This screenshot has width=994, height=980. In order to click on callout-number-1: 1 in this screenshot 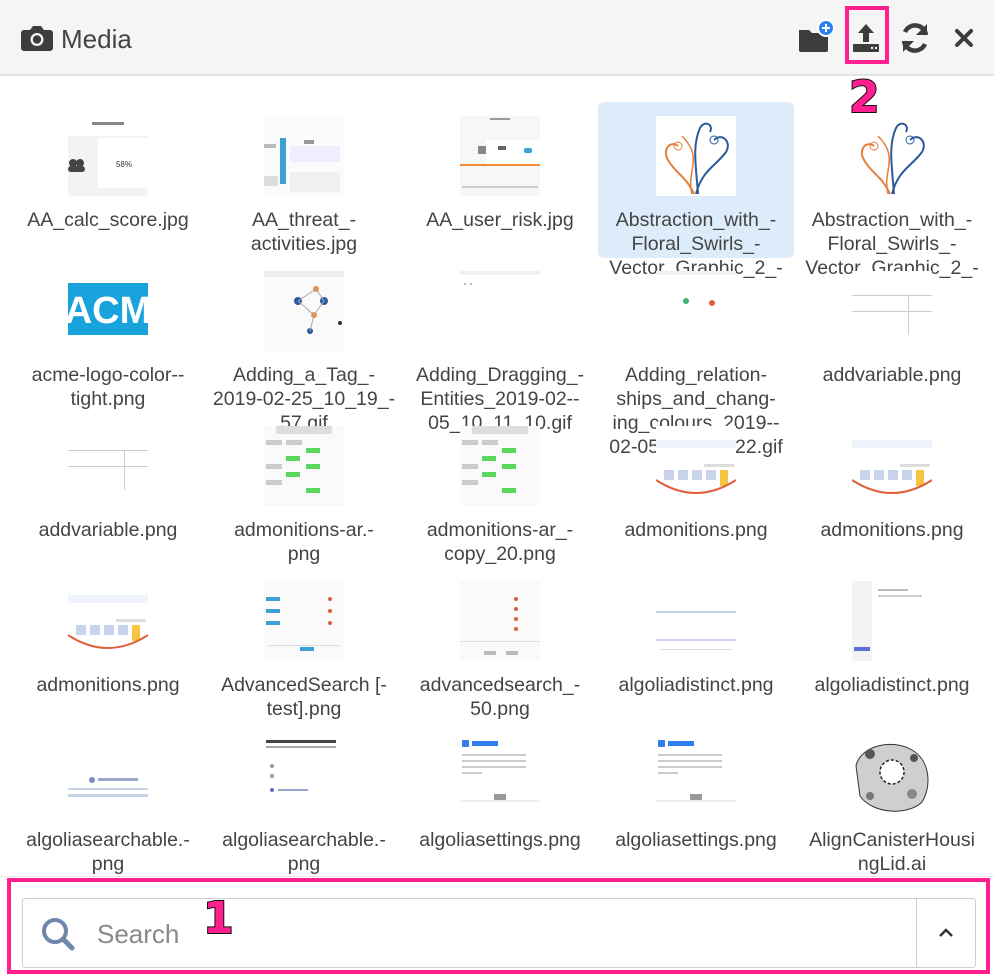, I will do `click(218, 918)`.